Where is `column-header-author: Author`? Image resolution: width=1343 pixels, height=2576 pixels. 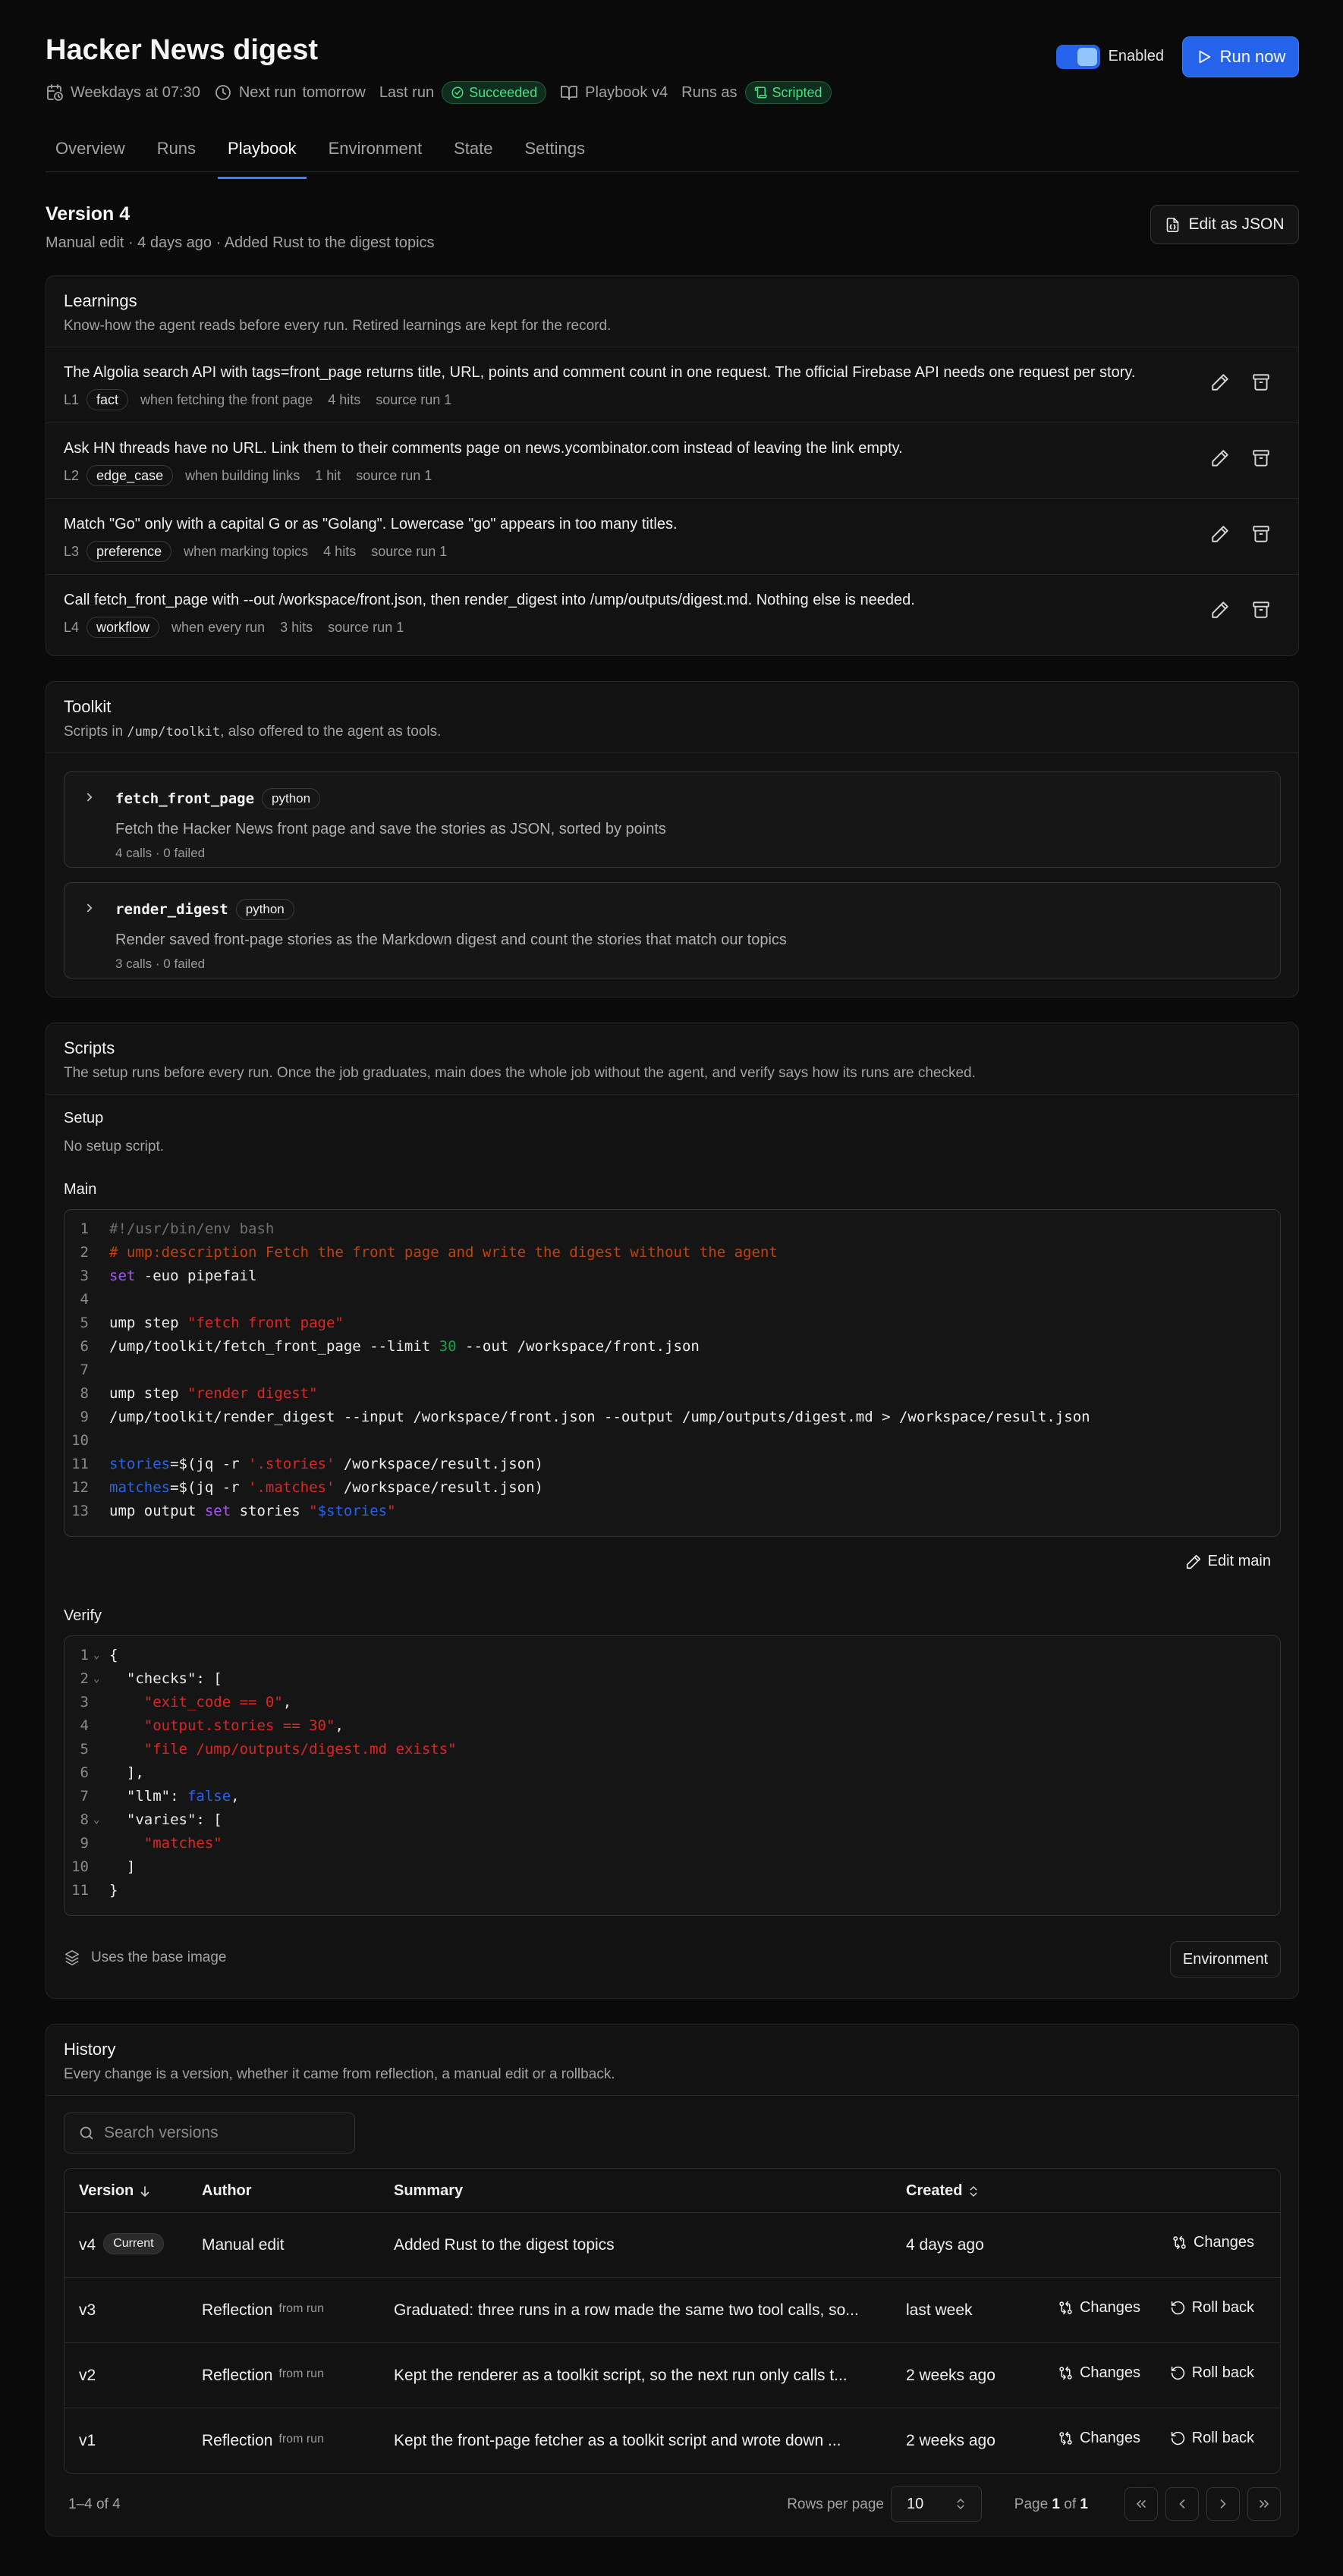 column-header-author: Author is located at coordinates (227, 2190).